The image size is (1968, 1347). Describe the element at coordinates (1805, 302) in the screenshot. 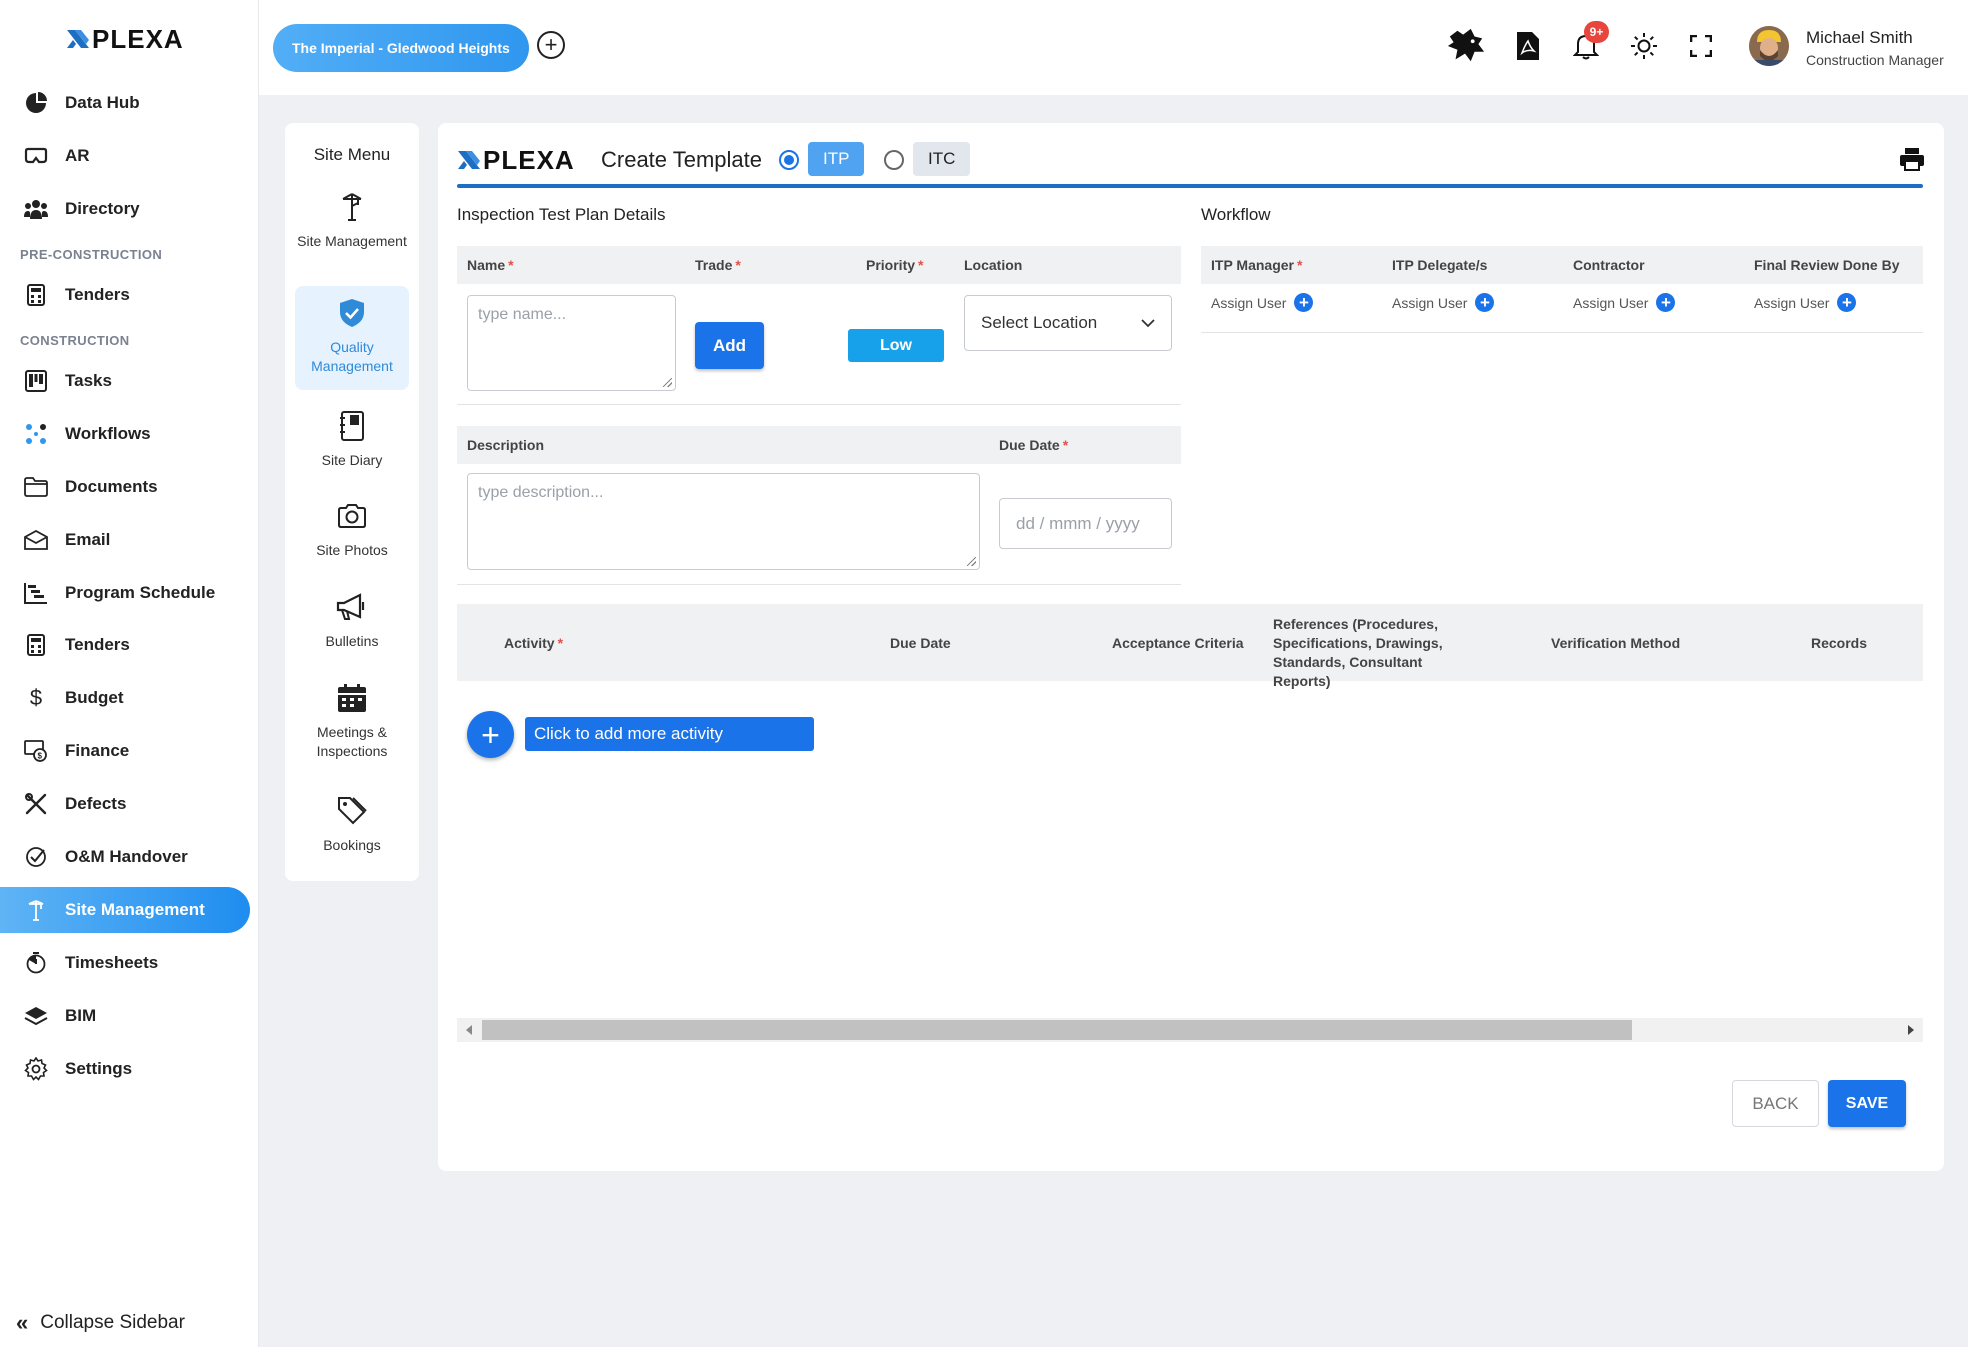

I see `assign-final-review: Assign User +` at that location.